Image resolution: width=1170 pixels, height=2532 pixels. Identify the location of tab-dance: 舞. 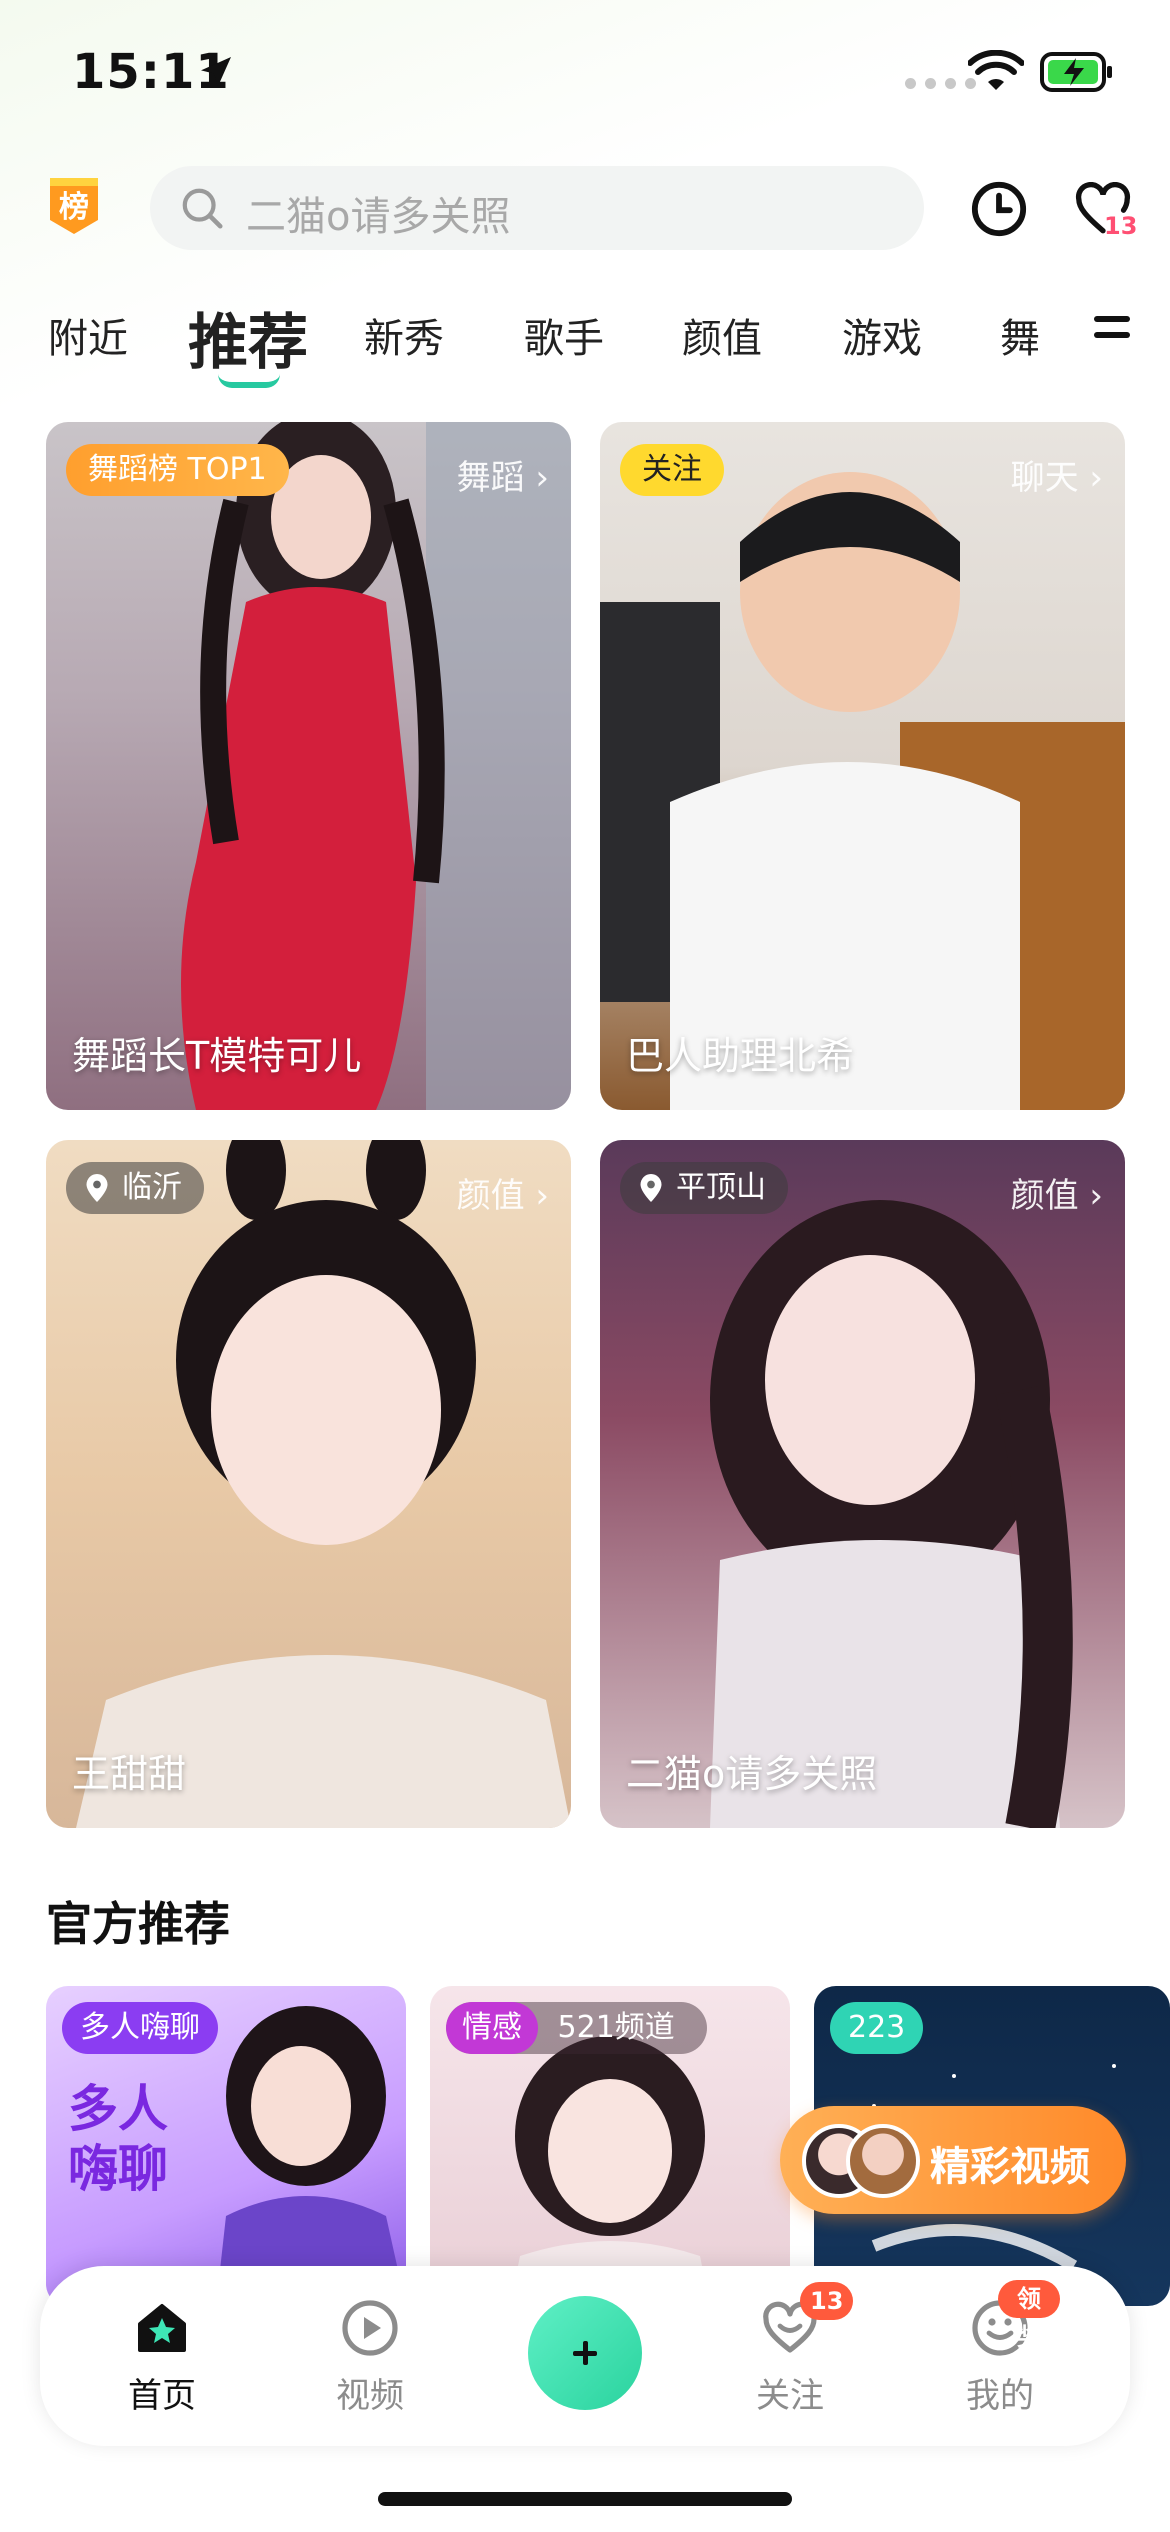
(1020, 335).